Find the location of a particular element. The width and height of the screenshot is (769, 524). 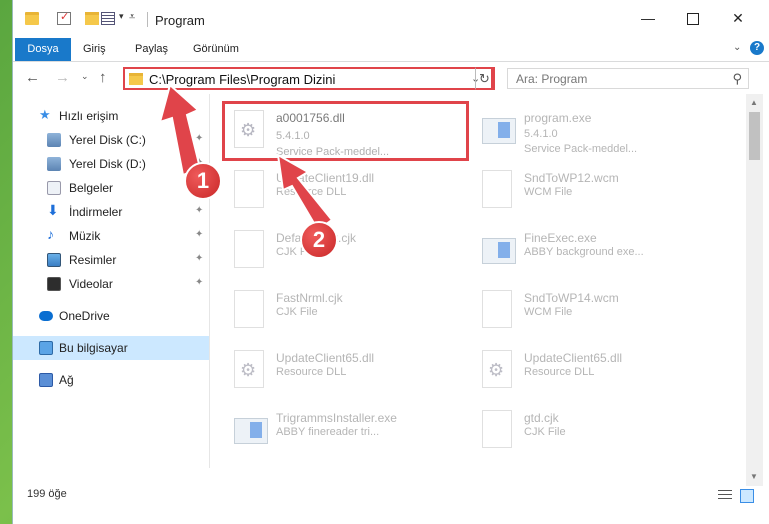

scroll-down-icon: ▼ is located at coordinates (754, 476).